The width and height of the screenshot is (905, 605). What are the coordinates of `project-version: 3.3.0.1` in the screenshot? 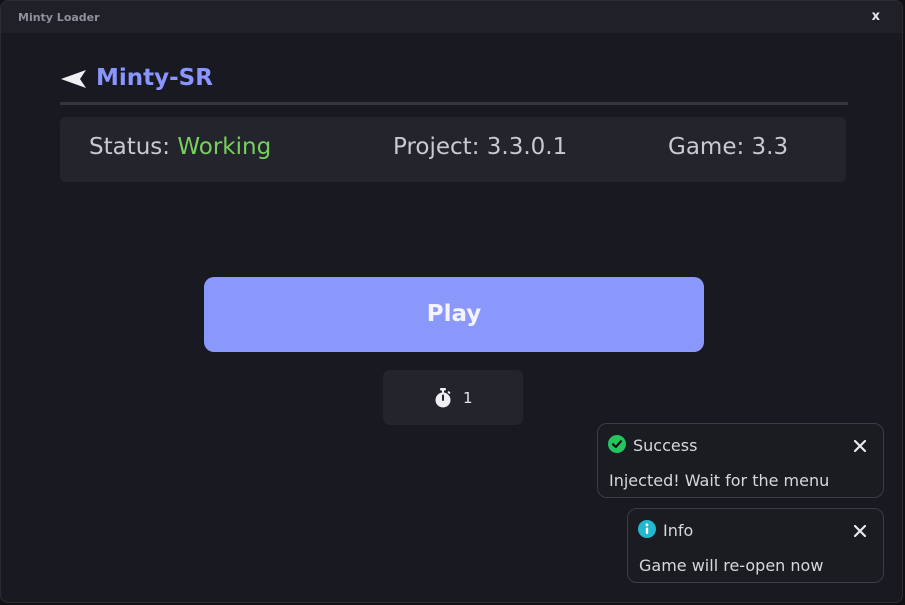 It's located at (527, 147).